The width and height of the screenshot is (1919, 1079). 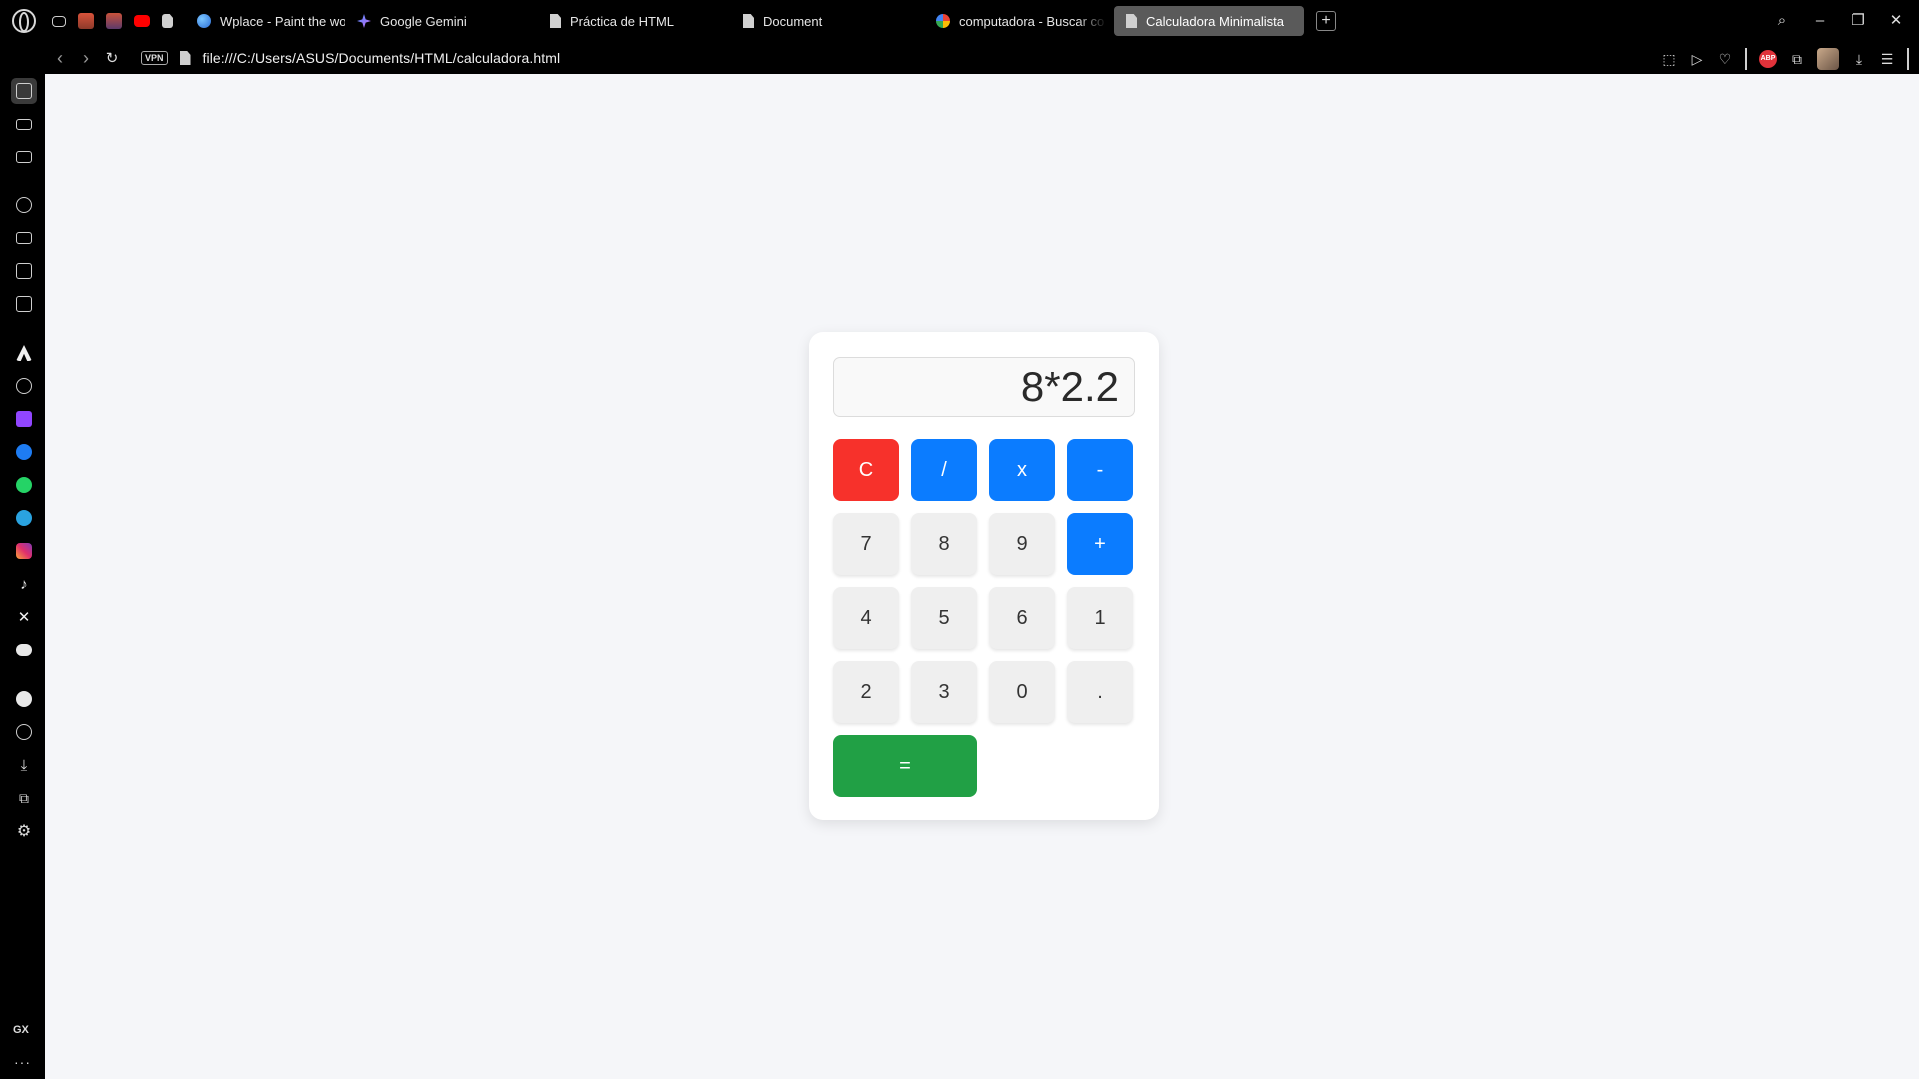 I want to click on profile-avatar, so click(x=1828, y=59).